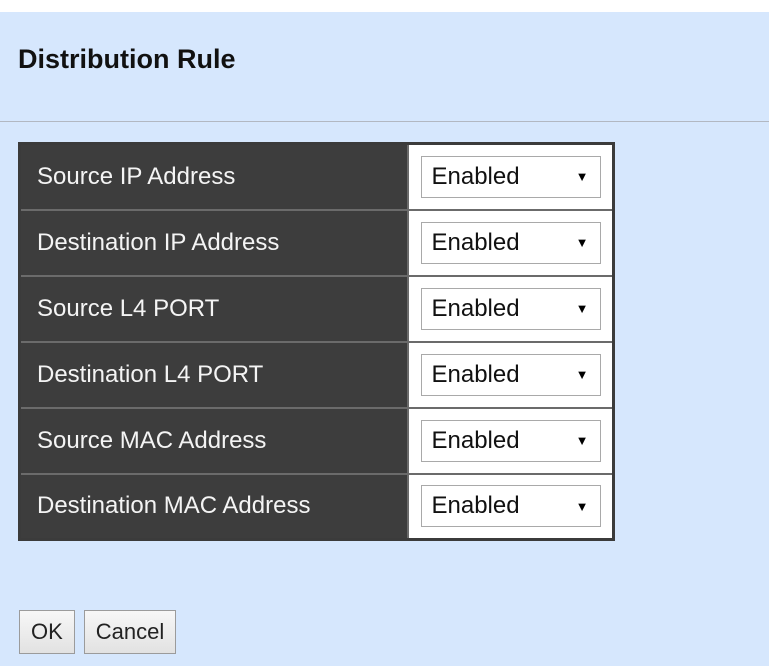 Image resolution: width=769 pixels, height=666 pixels. I want to click on cancel-button: Cancel, so click(130, 632).